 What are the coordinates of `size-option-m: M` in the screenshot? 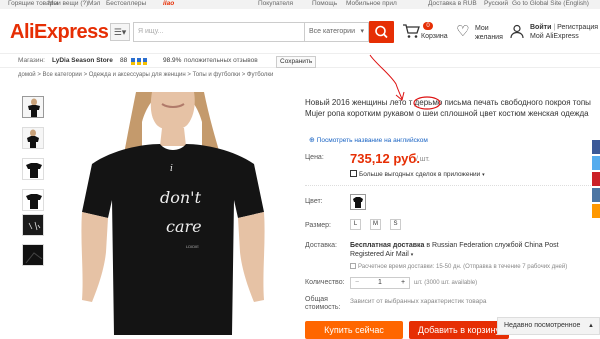 It's located at (375, 224).